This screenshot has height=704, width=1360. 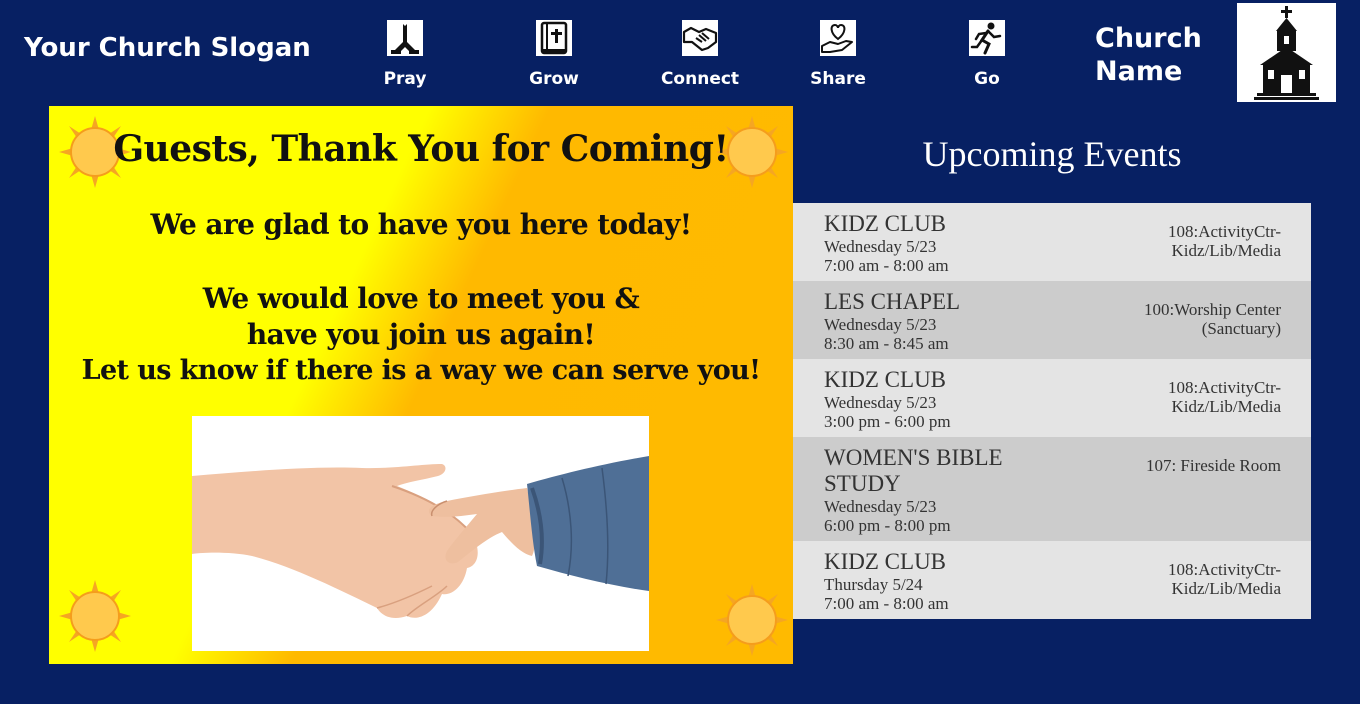 What do you see at coordinates (554, 79) in the screenshot?
I see `nav-label: Grow` at bounding box center [554, 79].